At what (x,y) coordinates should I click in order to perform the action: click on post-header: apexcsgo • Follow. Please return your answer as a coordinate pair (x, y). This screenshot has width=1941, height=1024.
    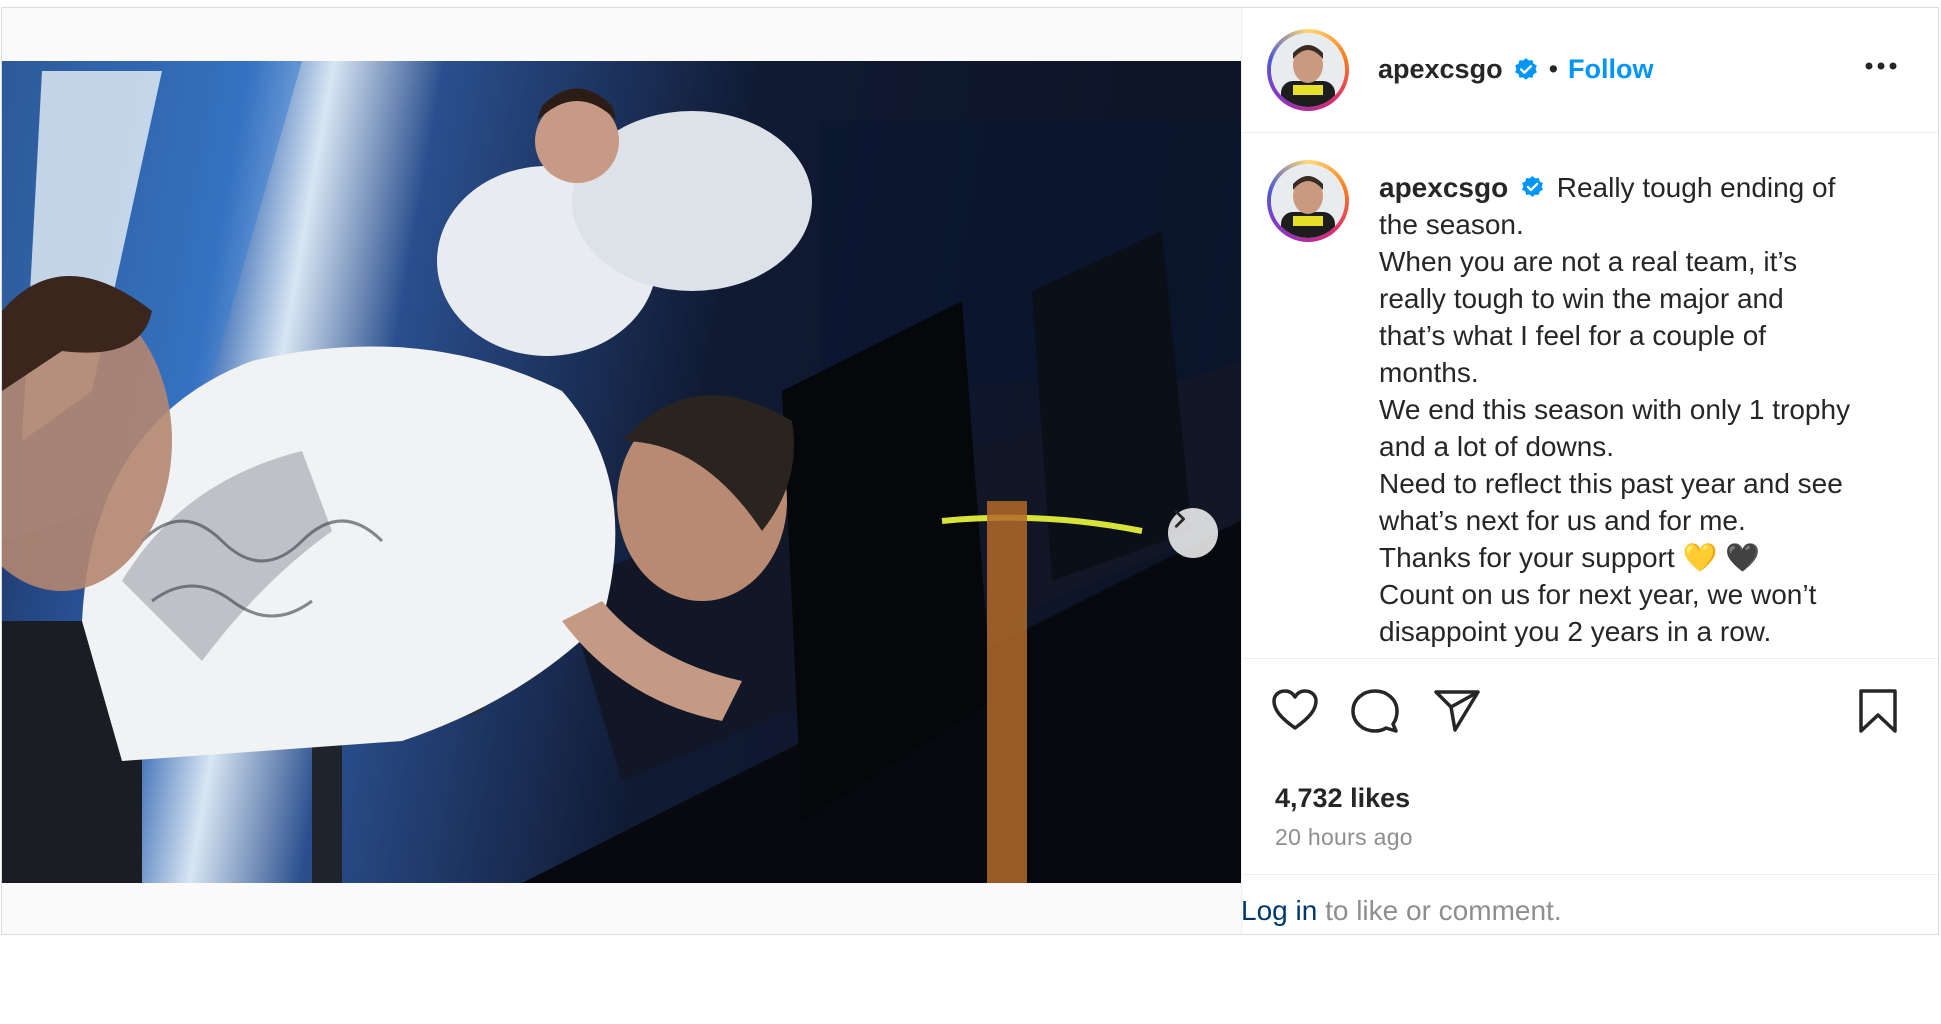
    Looking at the image, I should click on (1589, 70).